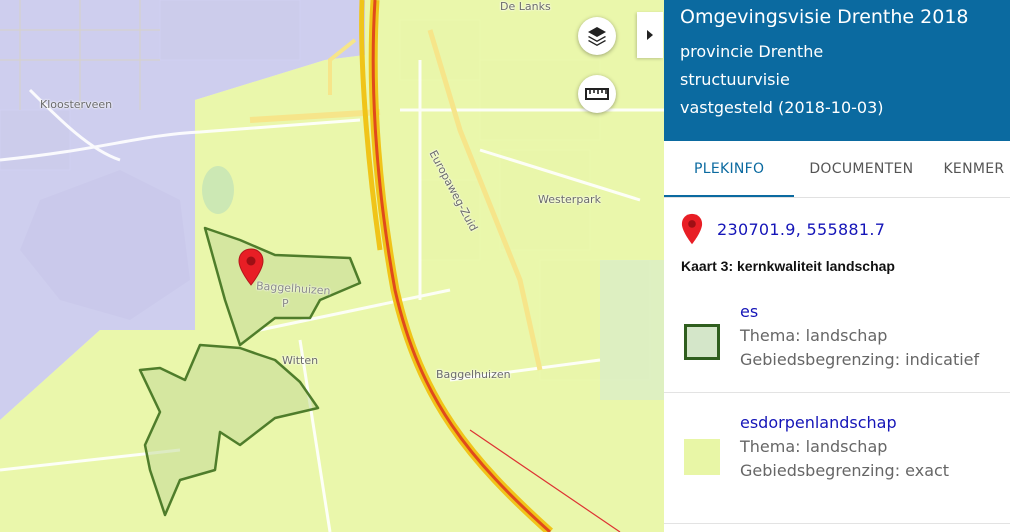 Image resolution: width=1010 pixels, height=532 pixels. What do you see at coordinates (702, 342) in the screenshot?
I see `legend-swatch-es` at bounding box center [702, 342].